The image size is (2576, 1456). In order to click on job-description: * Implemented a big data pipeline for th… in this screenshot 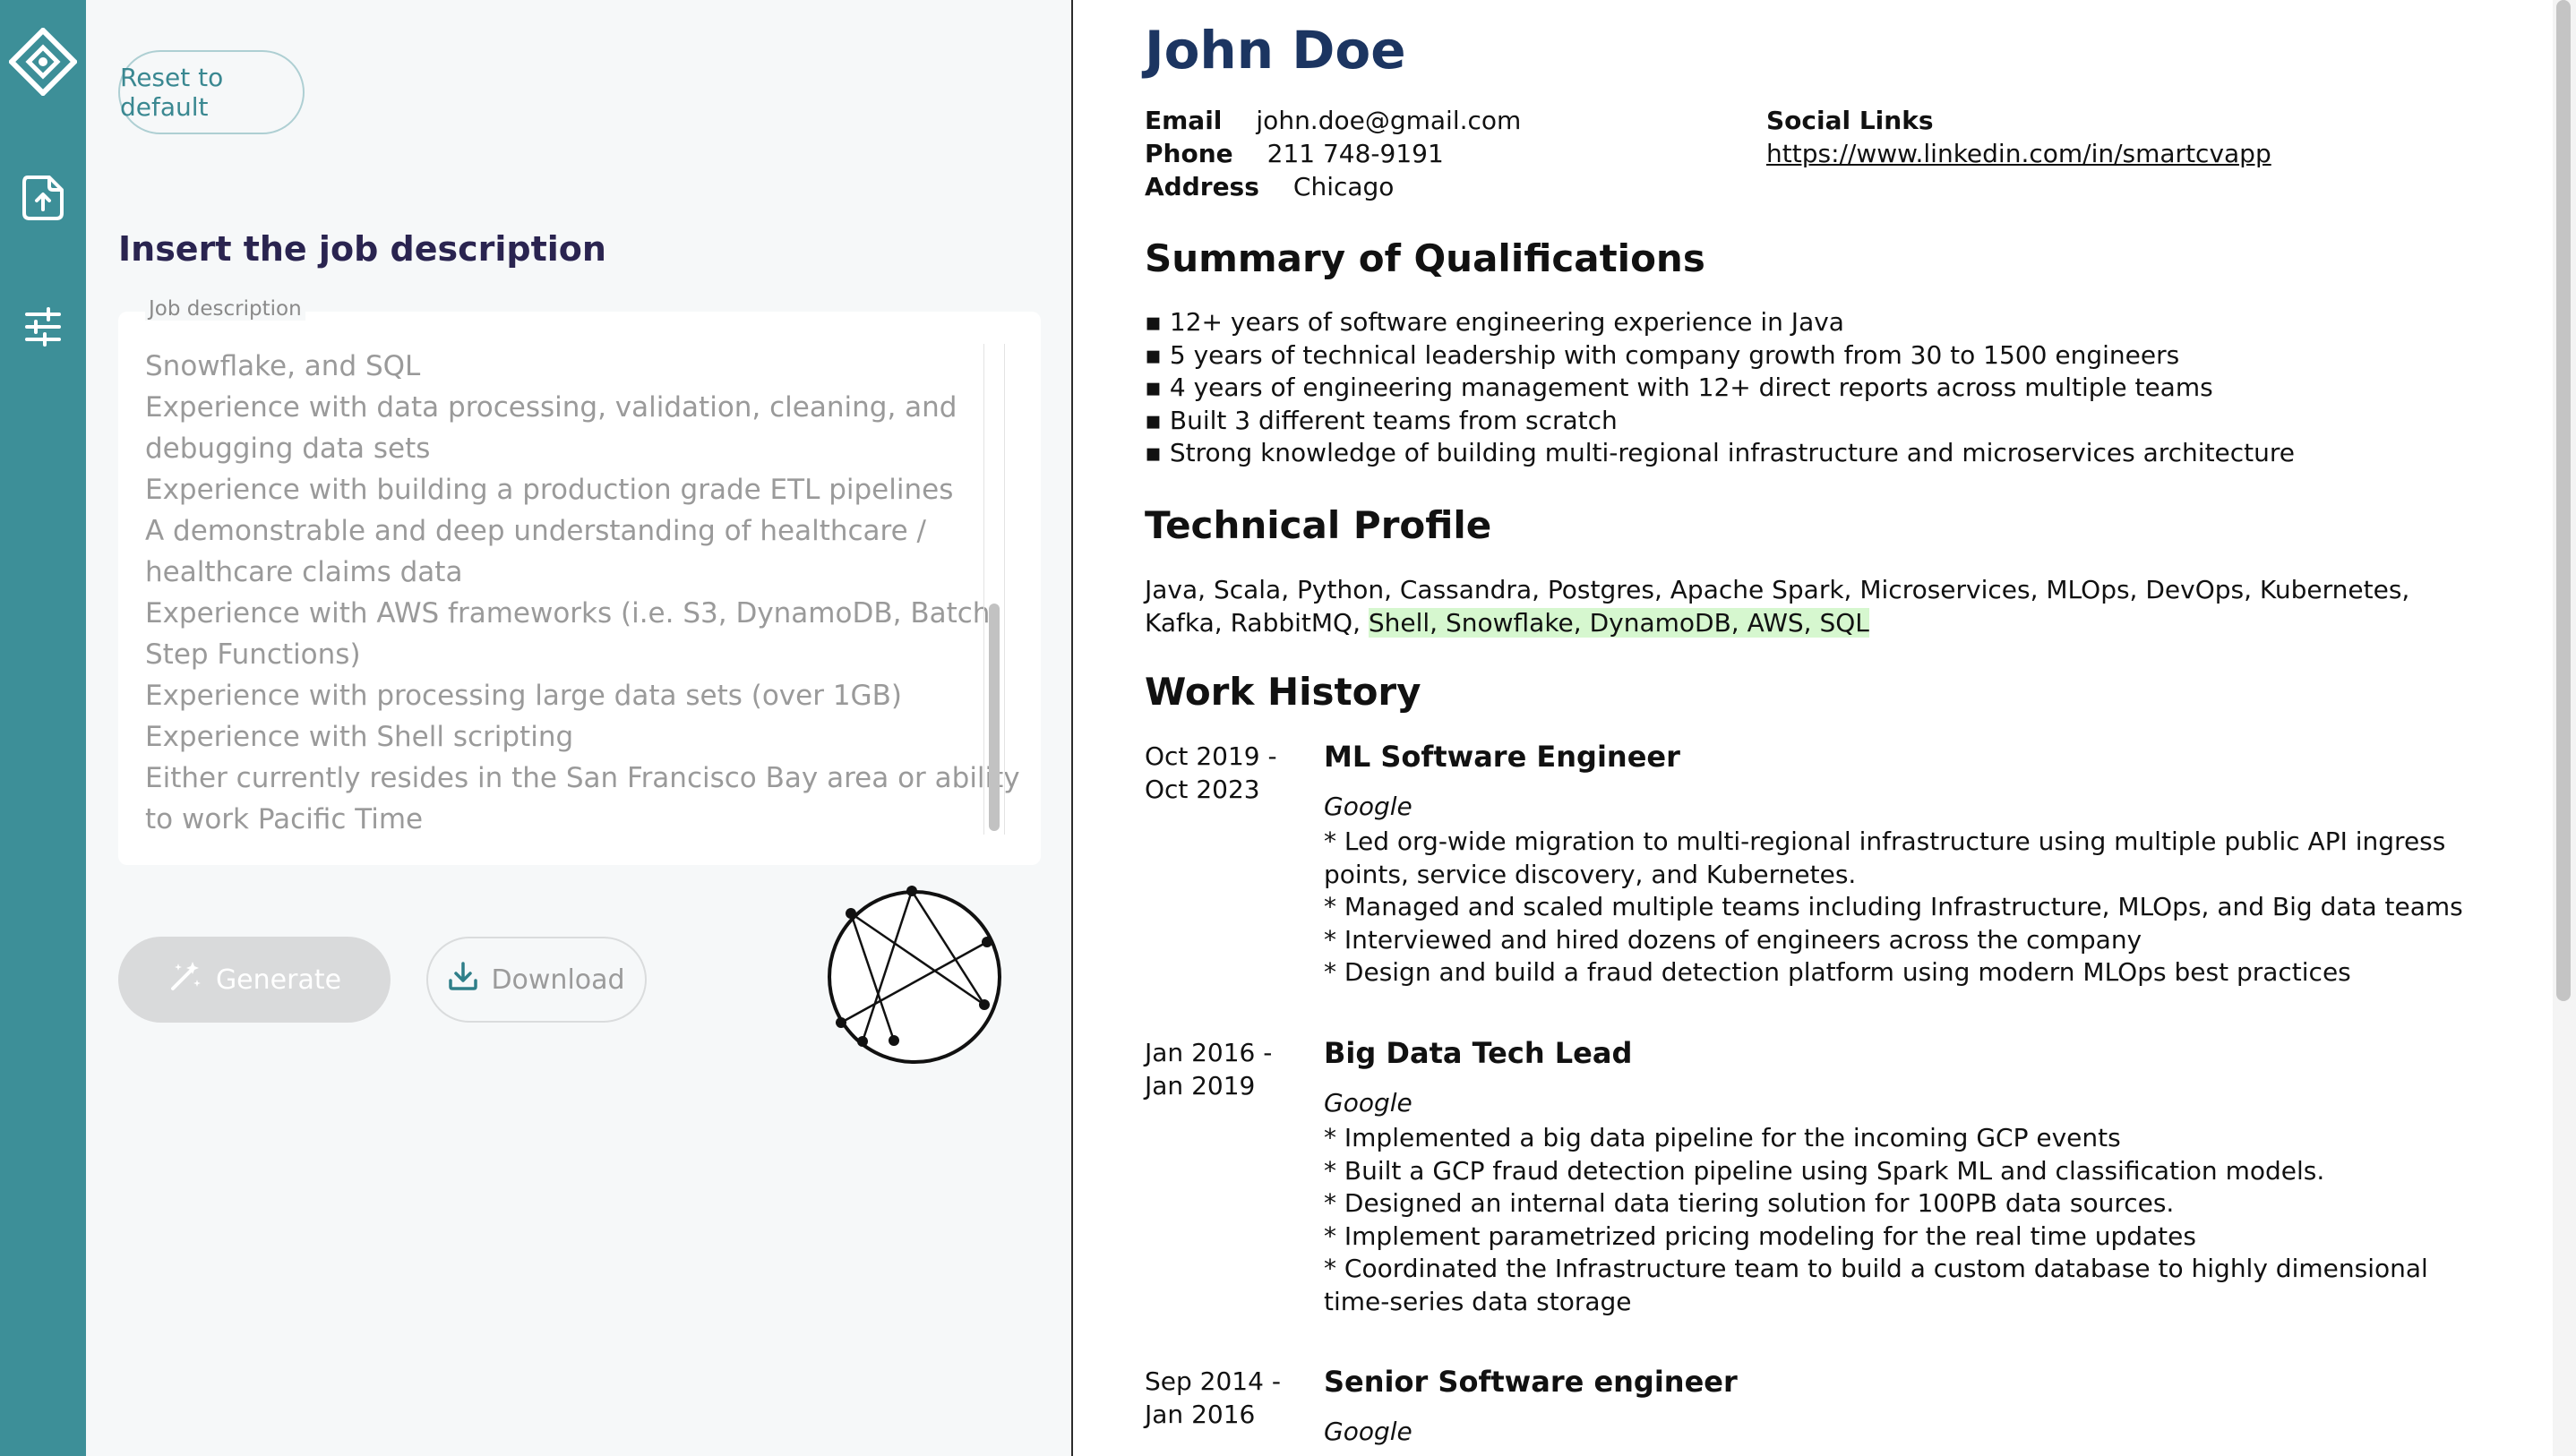, I will do `click(1910, 1220)`.